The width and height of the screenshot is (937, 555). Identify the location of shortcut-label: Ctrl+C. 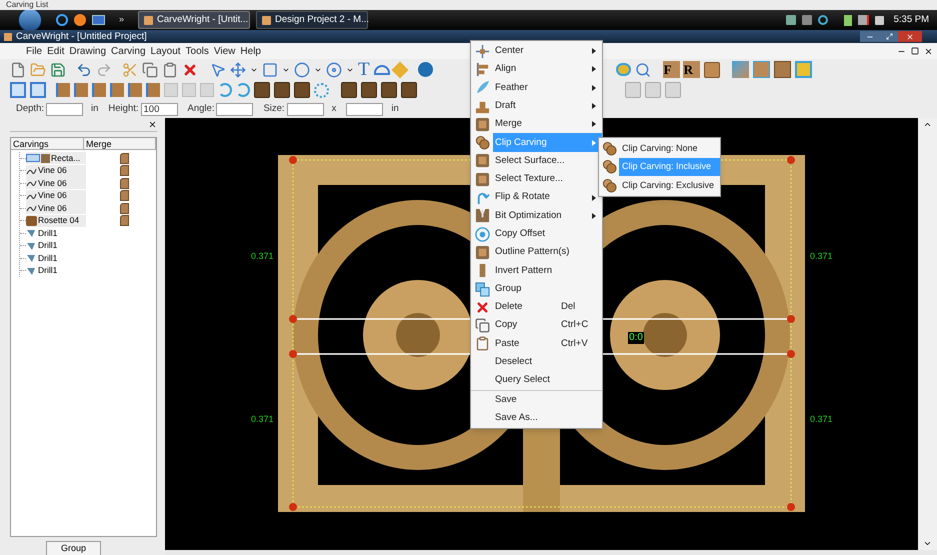
(574, 325).